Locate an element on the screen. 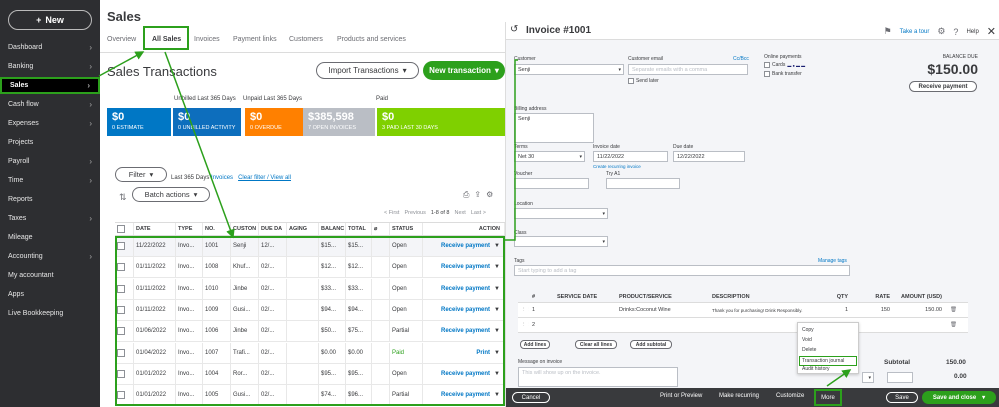  cards-option: Cards ▬ ● ▬ ▬ is located at coordinates (784, 65).